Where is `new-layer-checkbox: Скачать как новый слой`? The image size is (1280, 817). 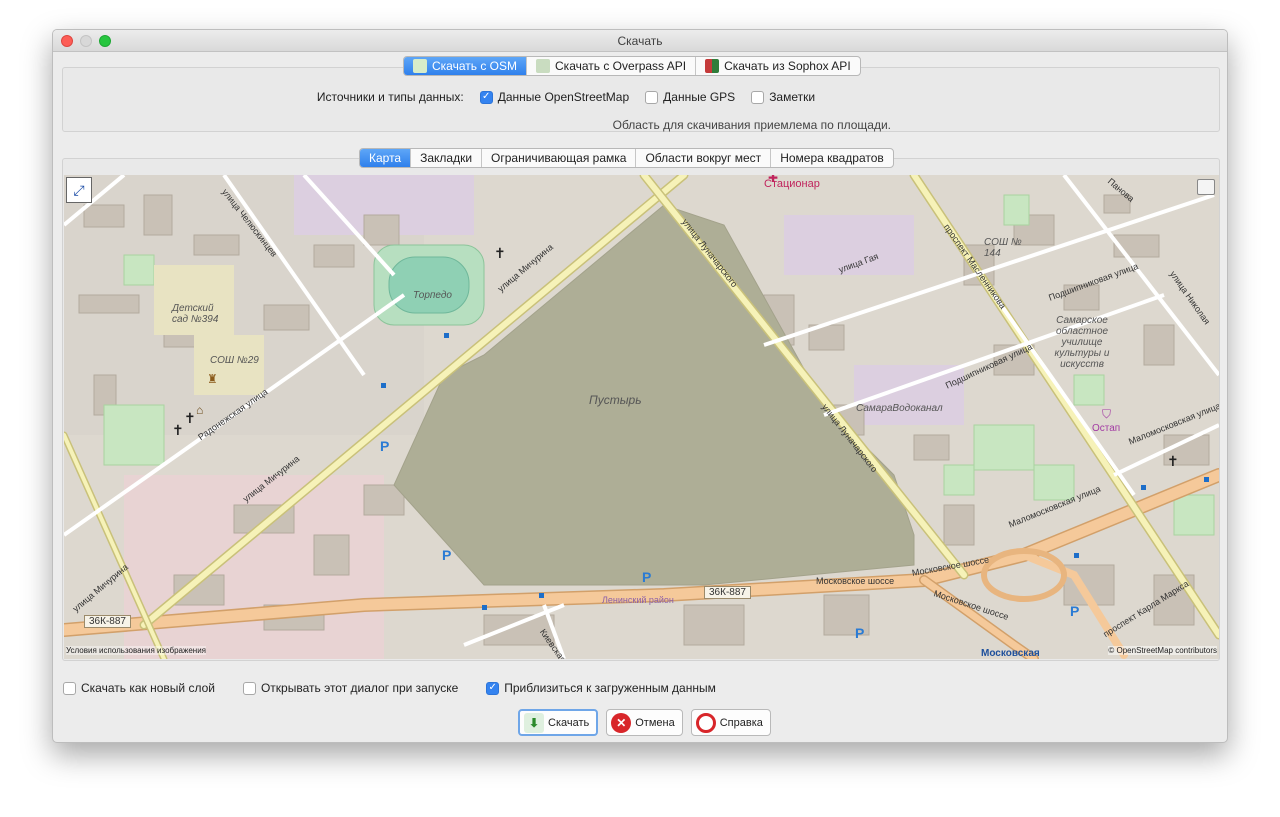
new-layer-checkbox: Скачать как новый слой is located at coordinates (139, 688).